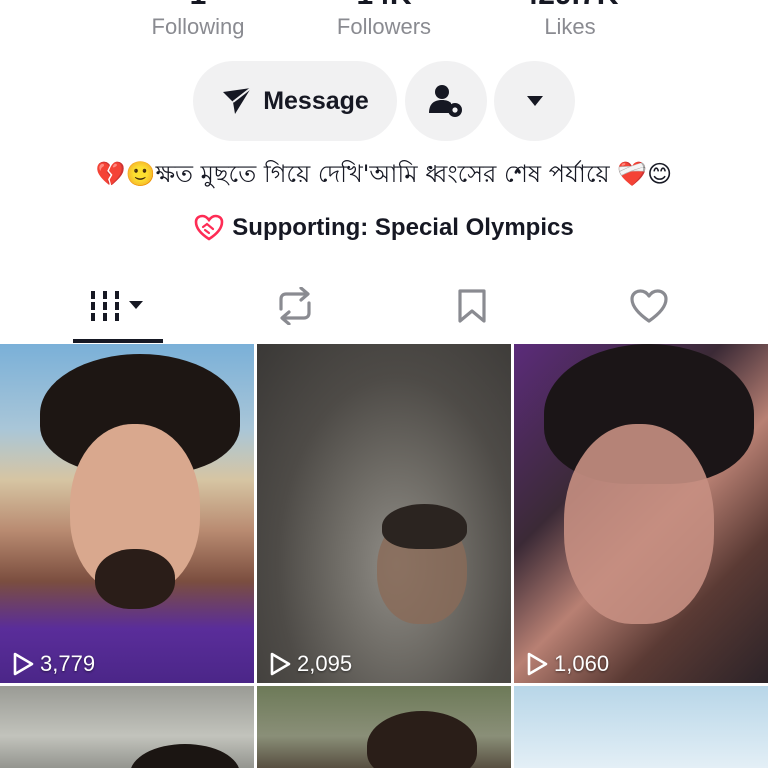 This screenshot has height=768, width=768. What do you see at coordinates (325, 663) in the screenshot?
I see `view-count-value: 2,095` at bounding box center [325, 663].